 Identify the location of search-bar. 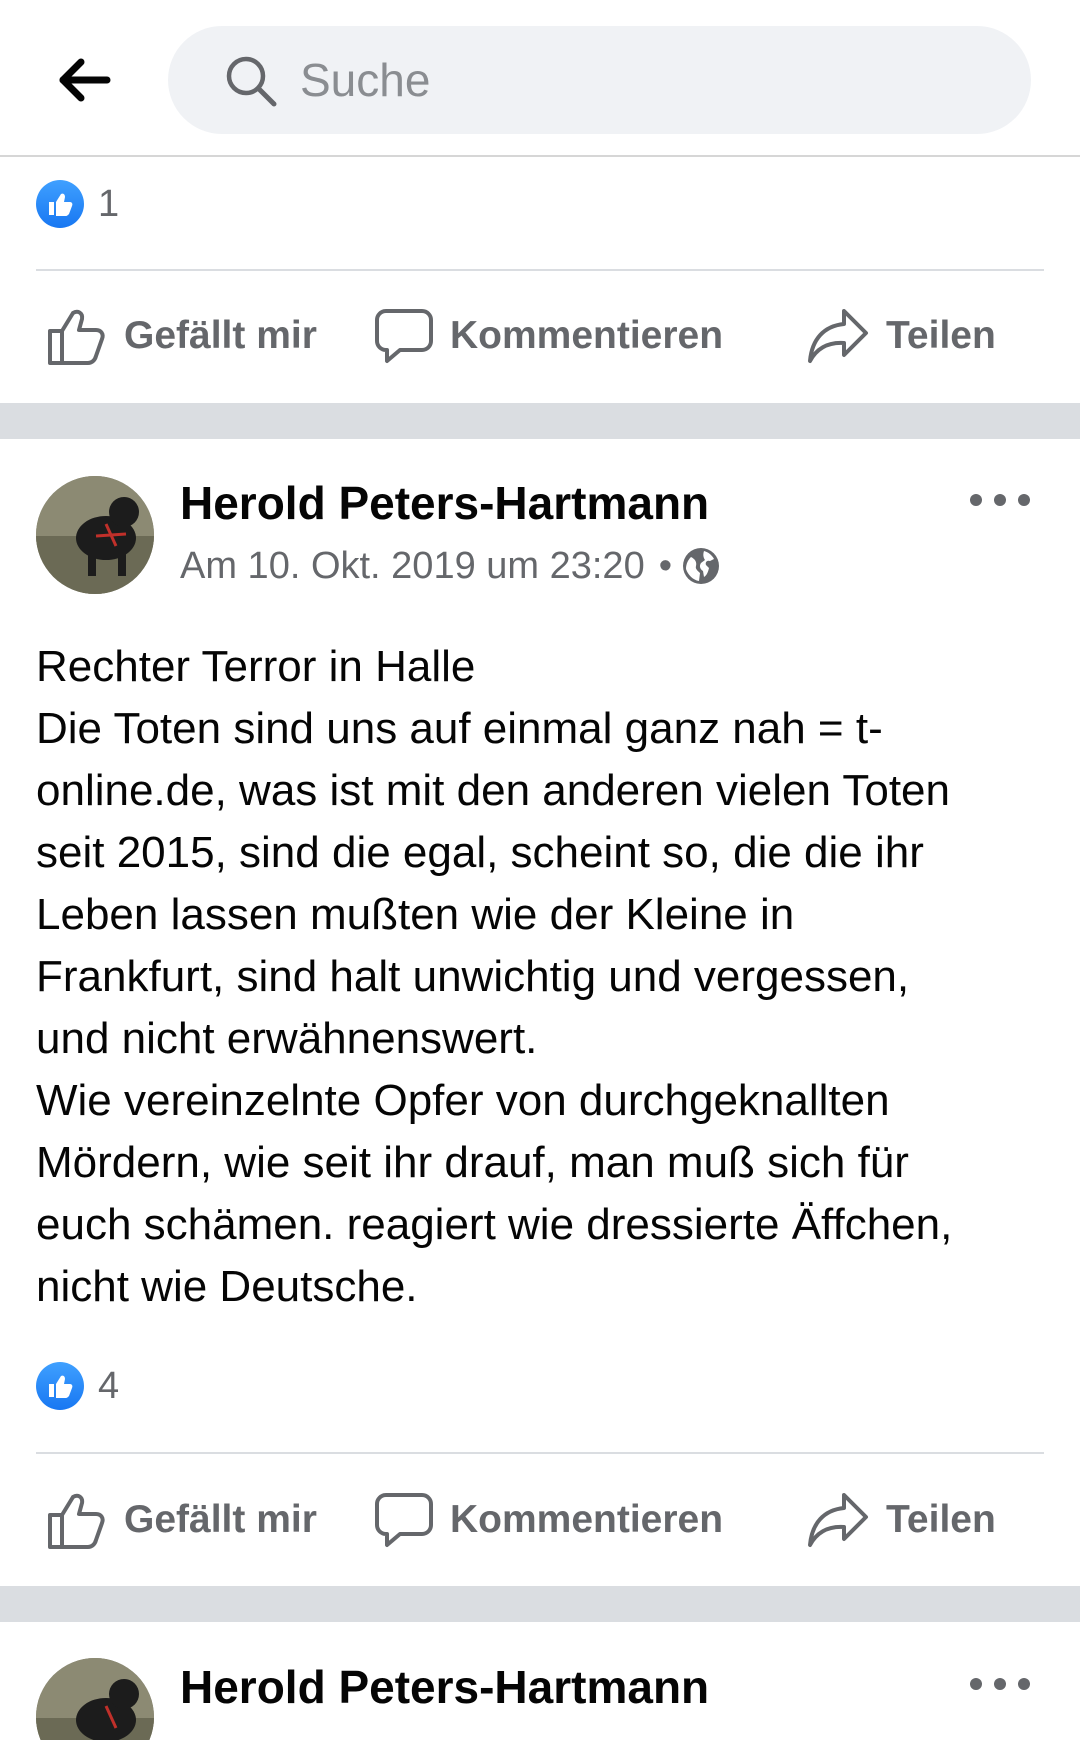
(599, 80).